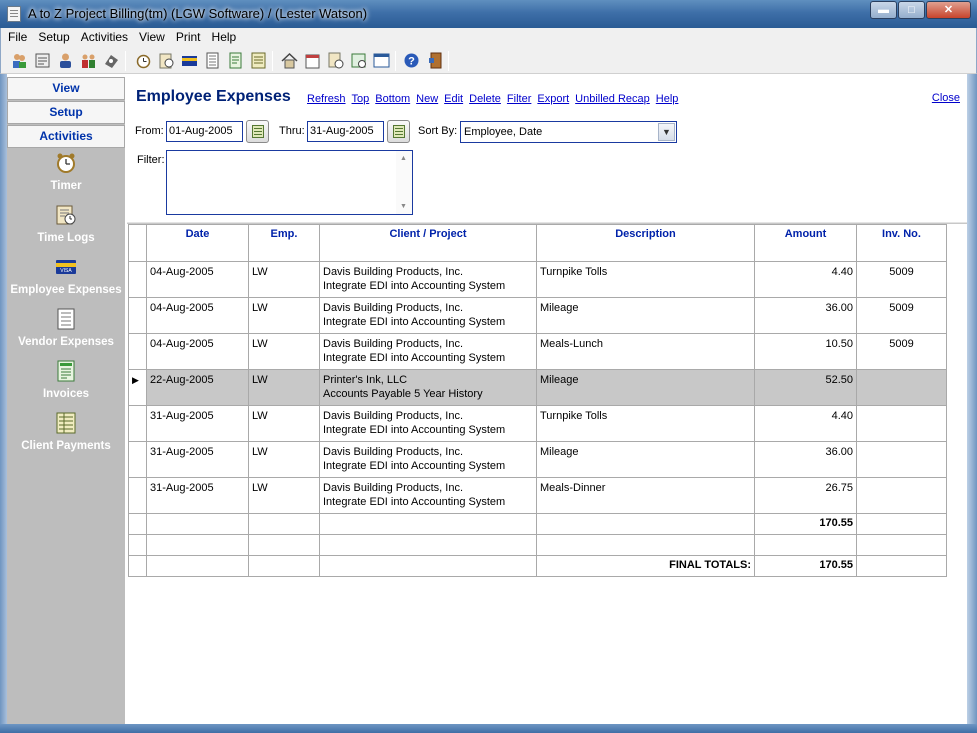 This screenshot has width=977, height=733. I want to click on scroll-down-icon: ▼, so click(403, 206).